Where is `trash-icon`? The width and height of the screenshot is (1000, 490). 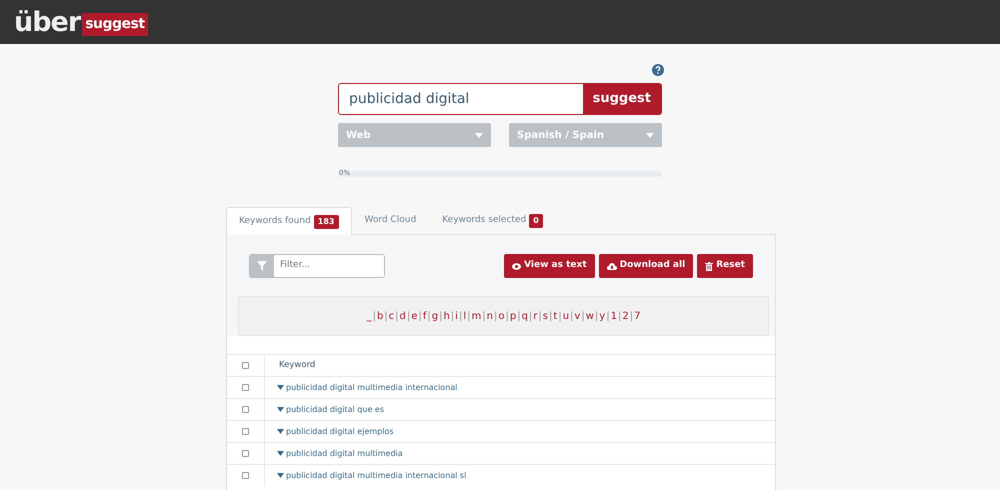 trash-icon is located at coordinates (709, 266).